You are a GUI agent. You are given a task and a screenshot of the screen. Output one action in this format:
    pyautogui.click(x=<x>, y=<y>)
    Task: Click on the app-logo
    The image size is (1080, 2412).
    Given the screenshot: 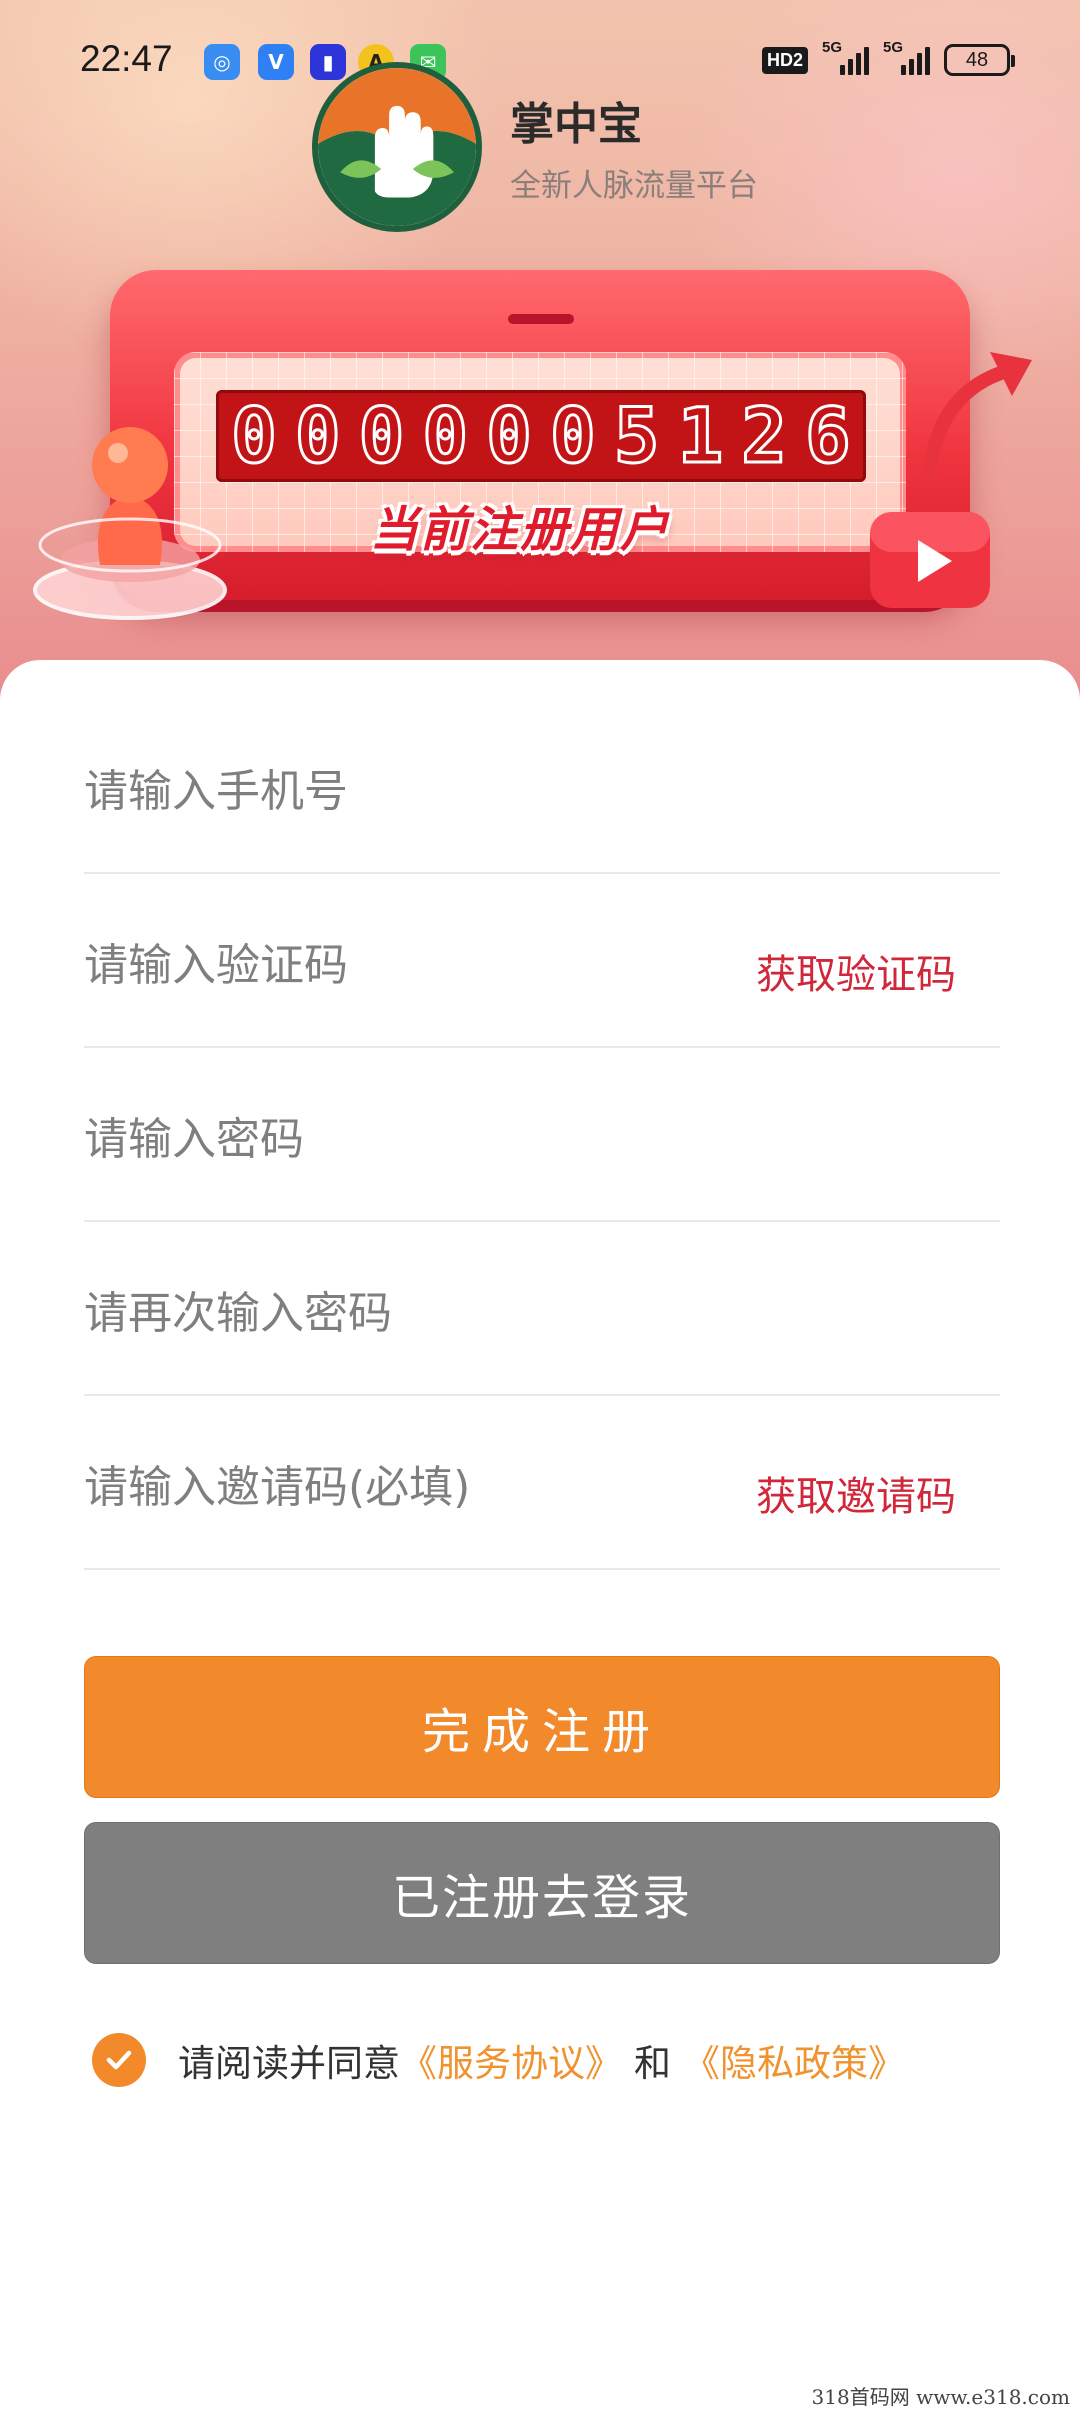 What is the action you would take?
    pyautogui.click(x=397, y=147)
    